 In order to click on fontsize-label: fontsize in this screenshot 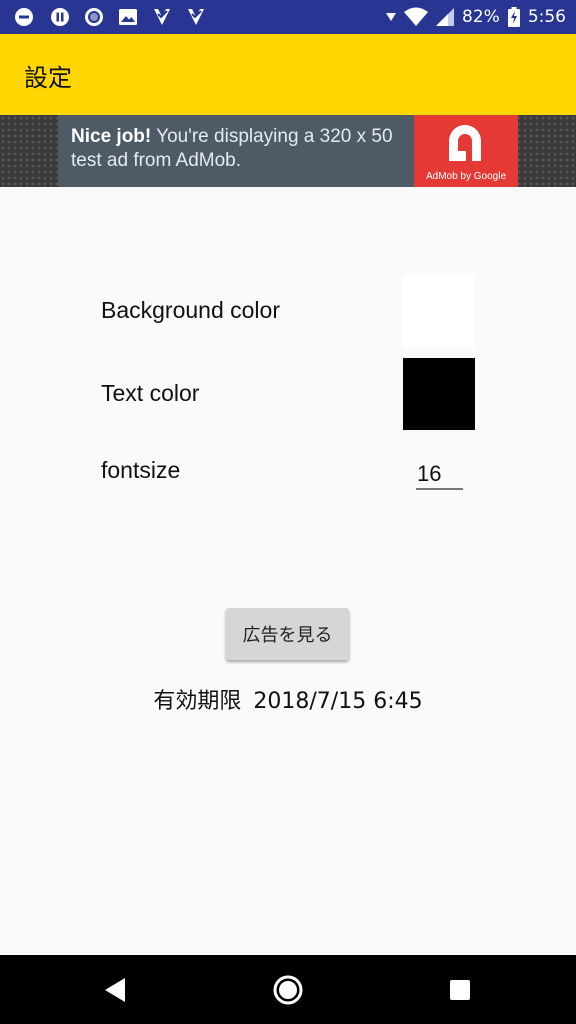, I will do `click(141, 470)`.